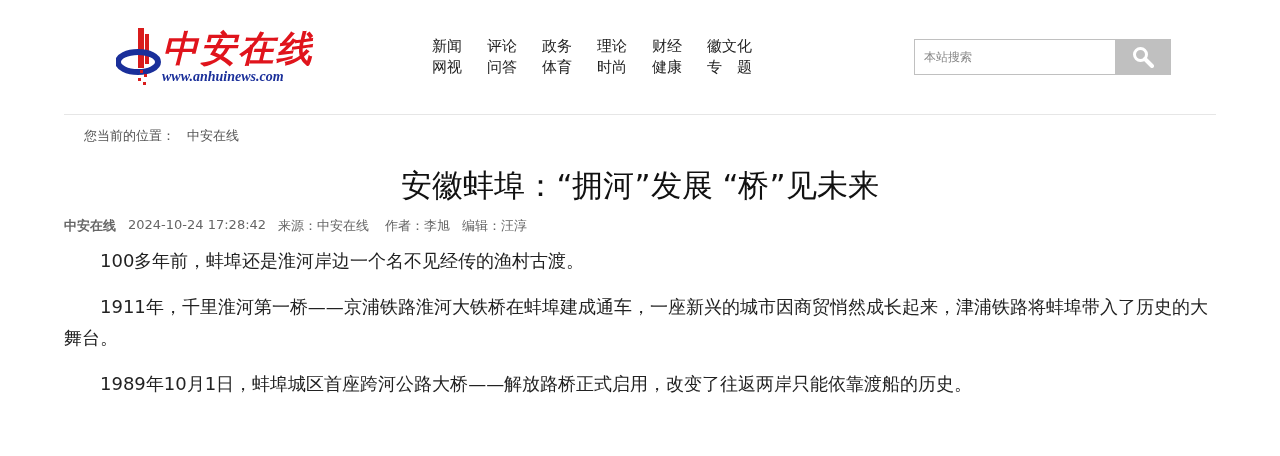  Describe the element at coordinates (536, 384) in the screenshot. I see `paragraph: 1989年10月1日，蚌埠城区首座跨河公路大桥——解放路桥正式启用，改变了往返两岸只能依靠渡船的历史。` at that location.